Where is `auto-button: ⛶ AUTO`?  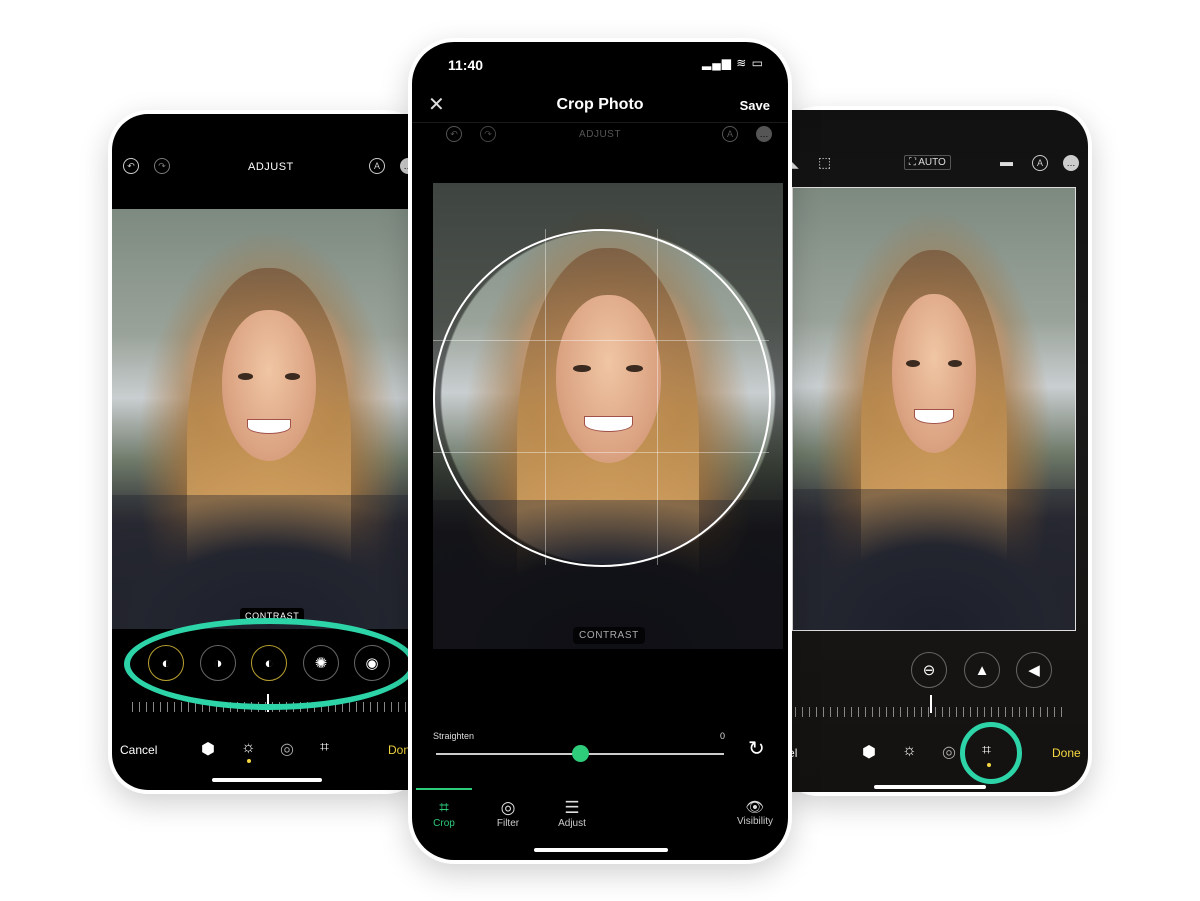 auto-button: ⛶ AUTO is located at coordinates (927, 162).